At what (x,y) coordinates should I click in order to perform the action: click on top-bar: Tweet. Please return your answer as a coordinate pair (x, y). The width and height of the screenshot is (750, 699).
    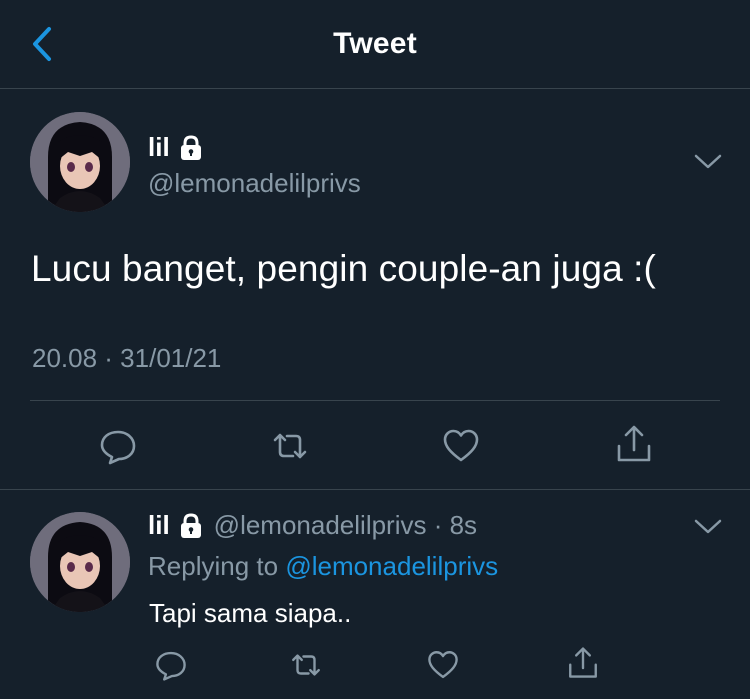
    Looking at the image, I should click on (375, 44).